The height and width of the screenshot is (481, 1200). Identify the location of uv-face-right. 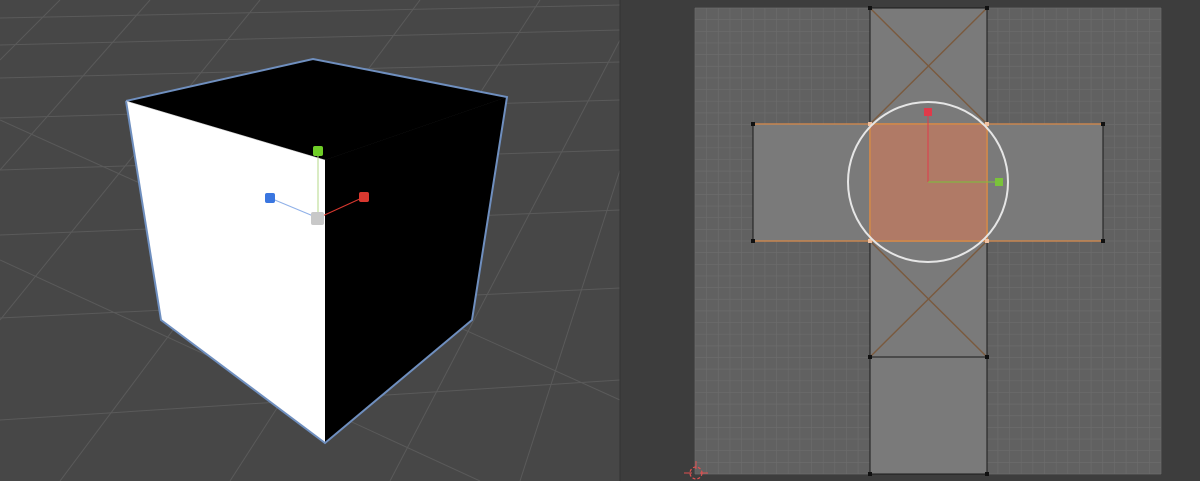
(1045, 182).